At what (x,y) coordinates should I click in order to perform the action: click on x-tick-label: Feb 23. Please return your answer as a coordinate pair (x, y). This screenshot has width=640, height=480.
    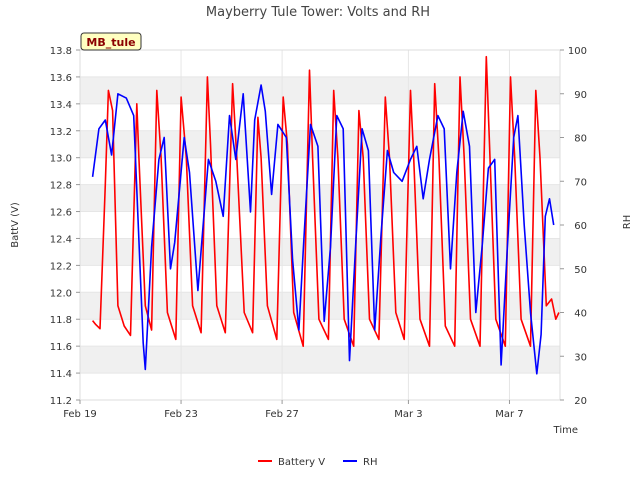
    Looking at the image, I should click on (181, 414).